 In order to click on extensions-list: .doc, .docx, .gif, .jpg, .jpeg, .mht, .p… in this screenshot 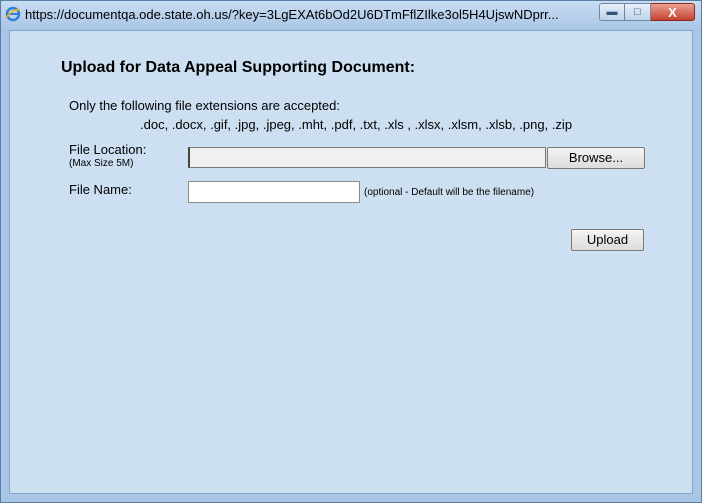, I will do `click(356, 124)`.